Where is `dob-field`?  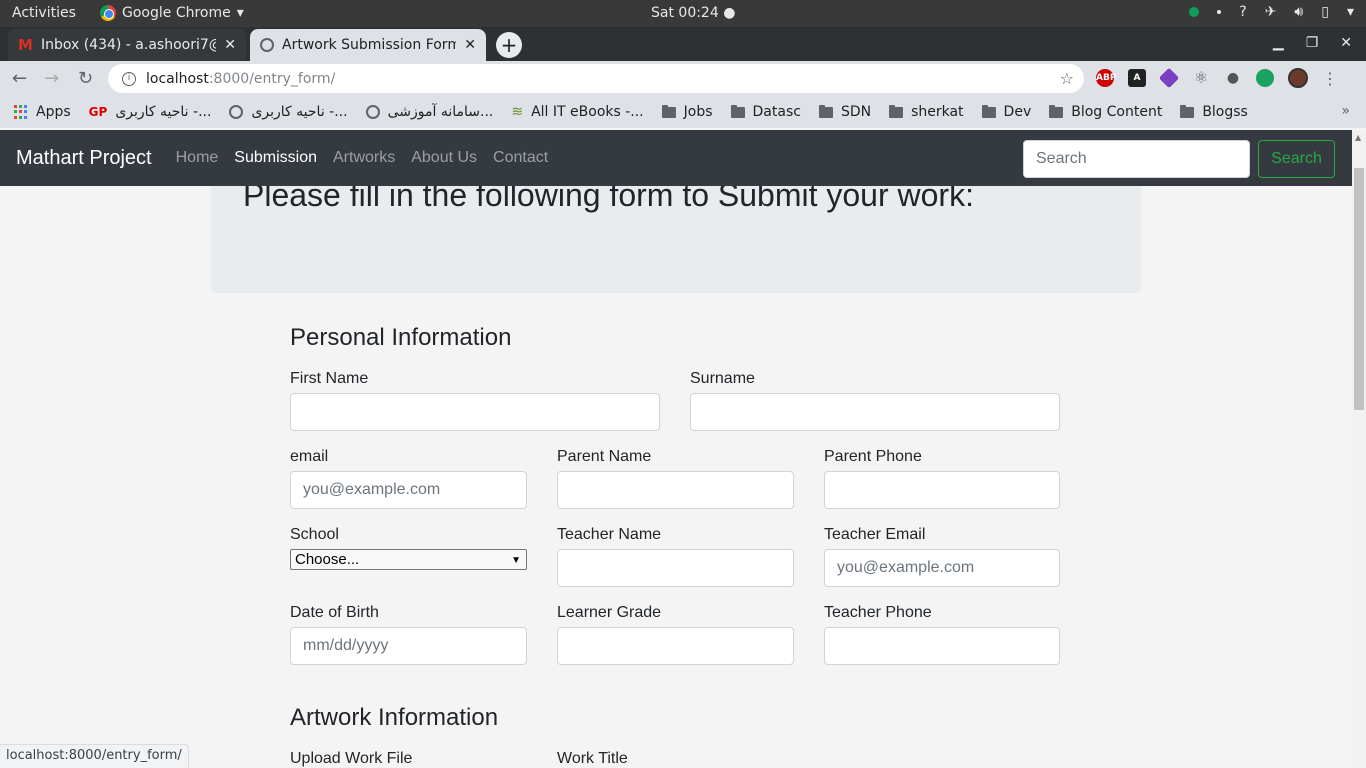
dob-field is located at coordinates (408, 646).